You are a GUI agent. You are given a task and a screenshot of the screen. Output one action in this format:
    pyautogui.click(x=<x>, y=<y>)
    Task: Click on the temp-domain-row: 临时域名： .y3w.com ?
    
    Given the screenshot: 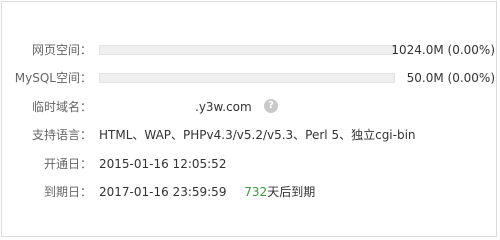 What is the action you would take?
    pyautogui.click(x=250, y=107)
    